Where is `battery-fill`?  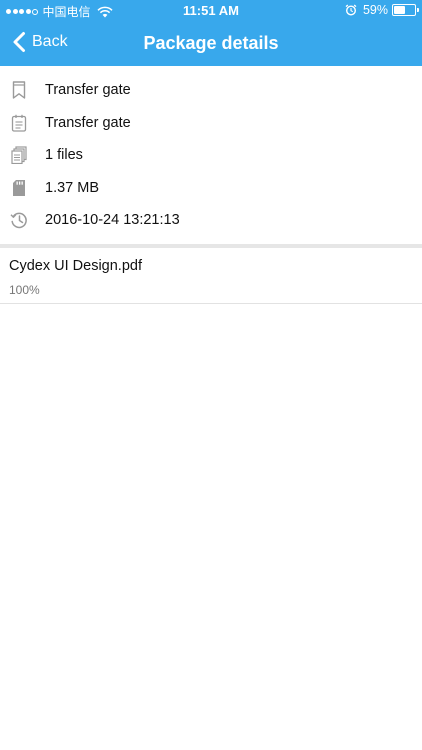 battery-fill is located at coordinates (399, 10).